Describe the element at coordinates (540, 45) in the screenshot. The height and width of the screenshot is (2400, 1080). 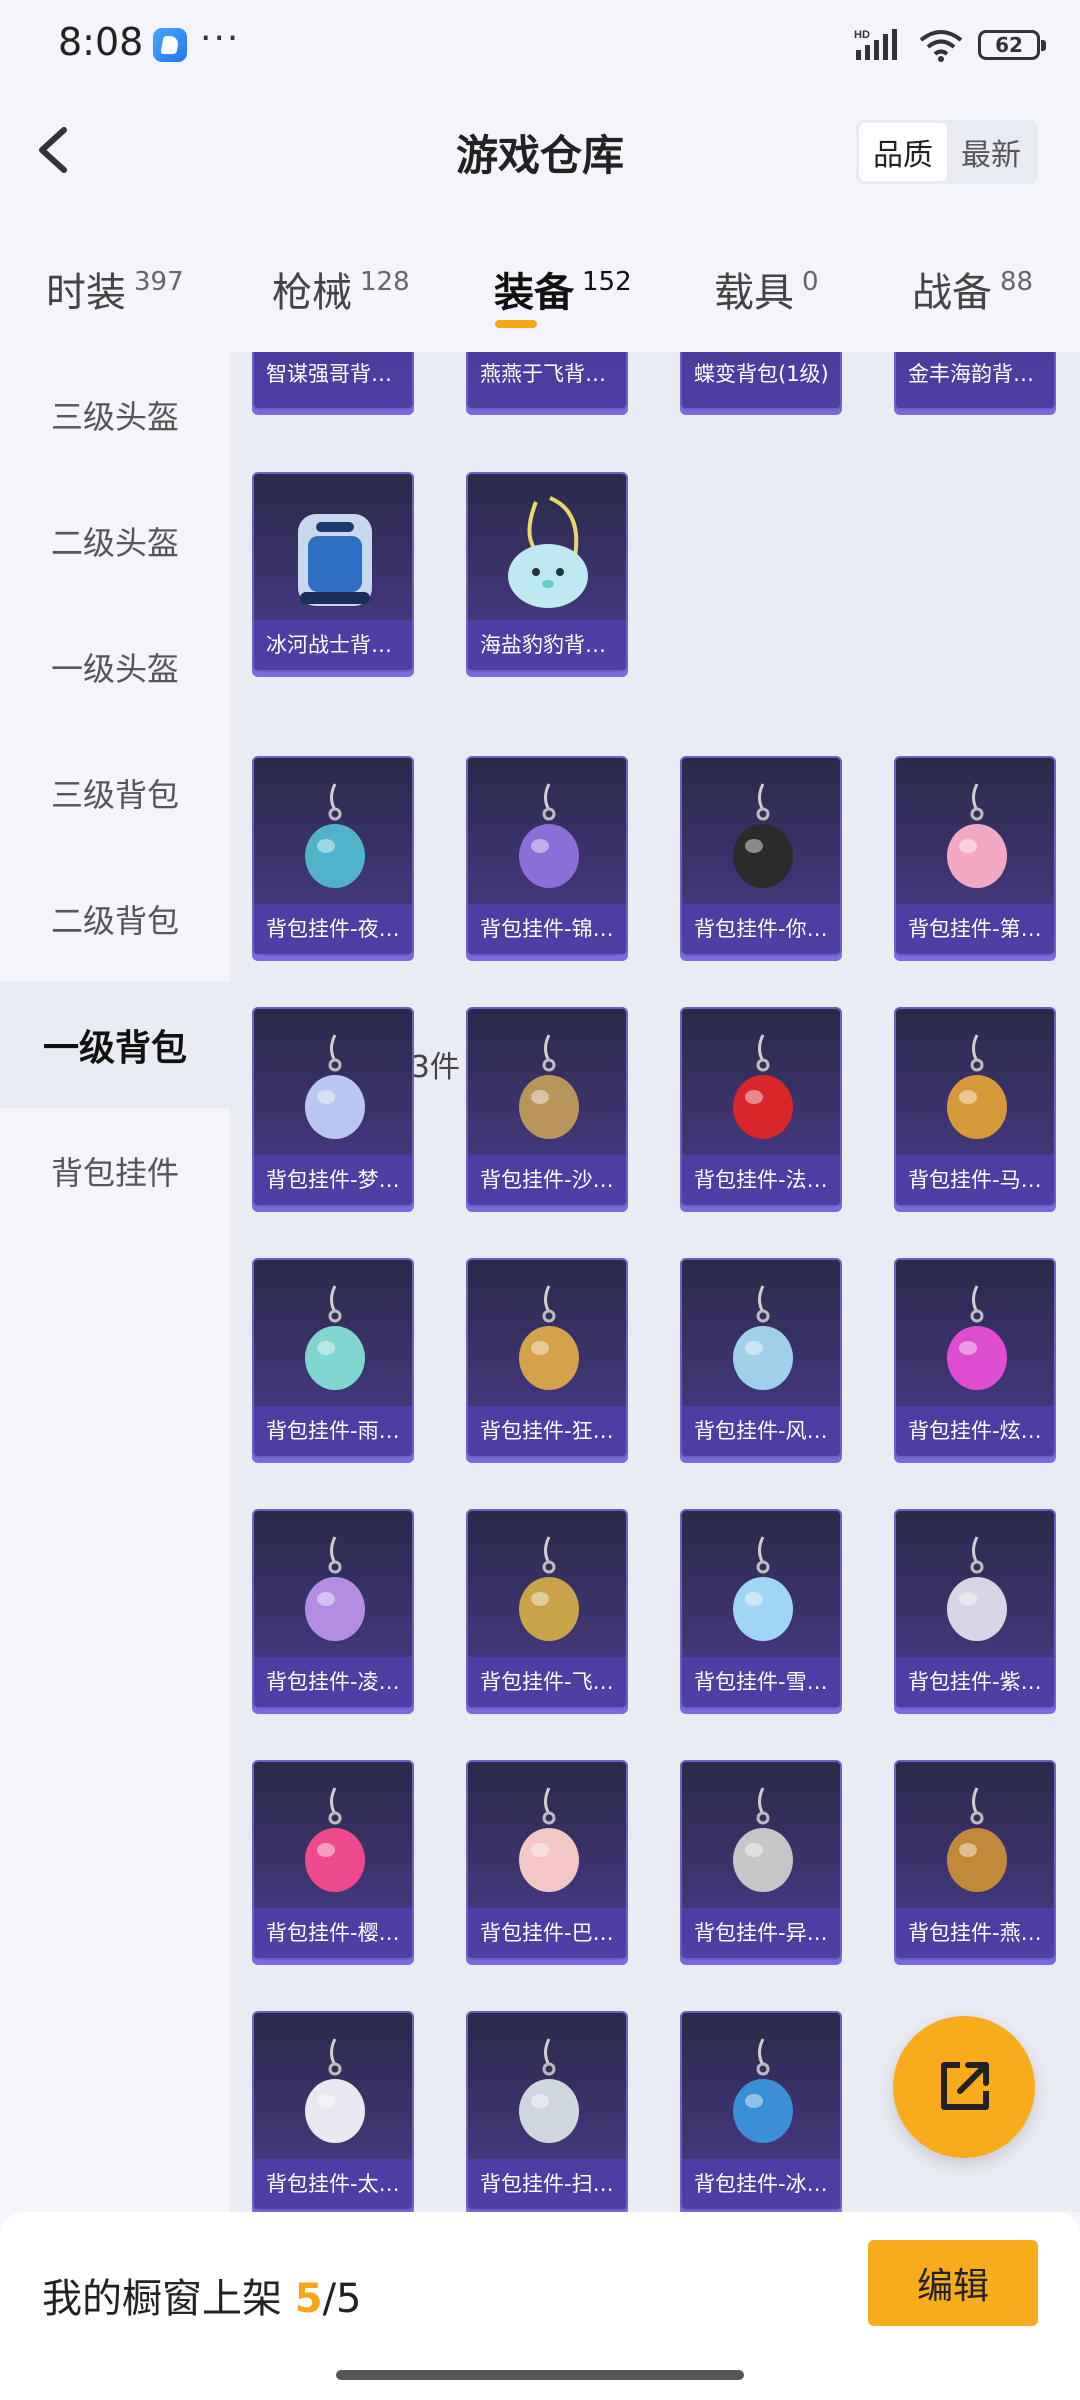
I see `status-bar: 8:08 ··· HD 62` at that location.